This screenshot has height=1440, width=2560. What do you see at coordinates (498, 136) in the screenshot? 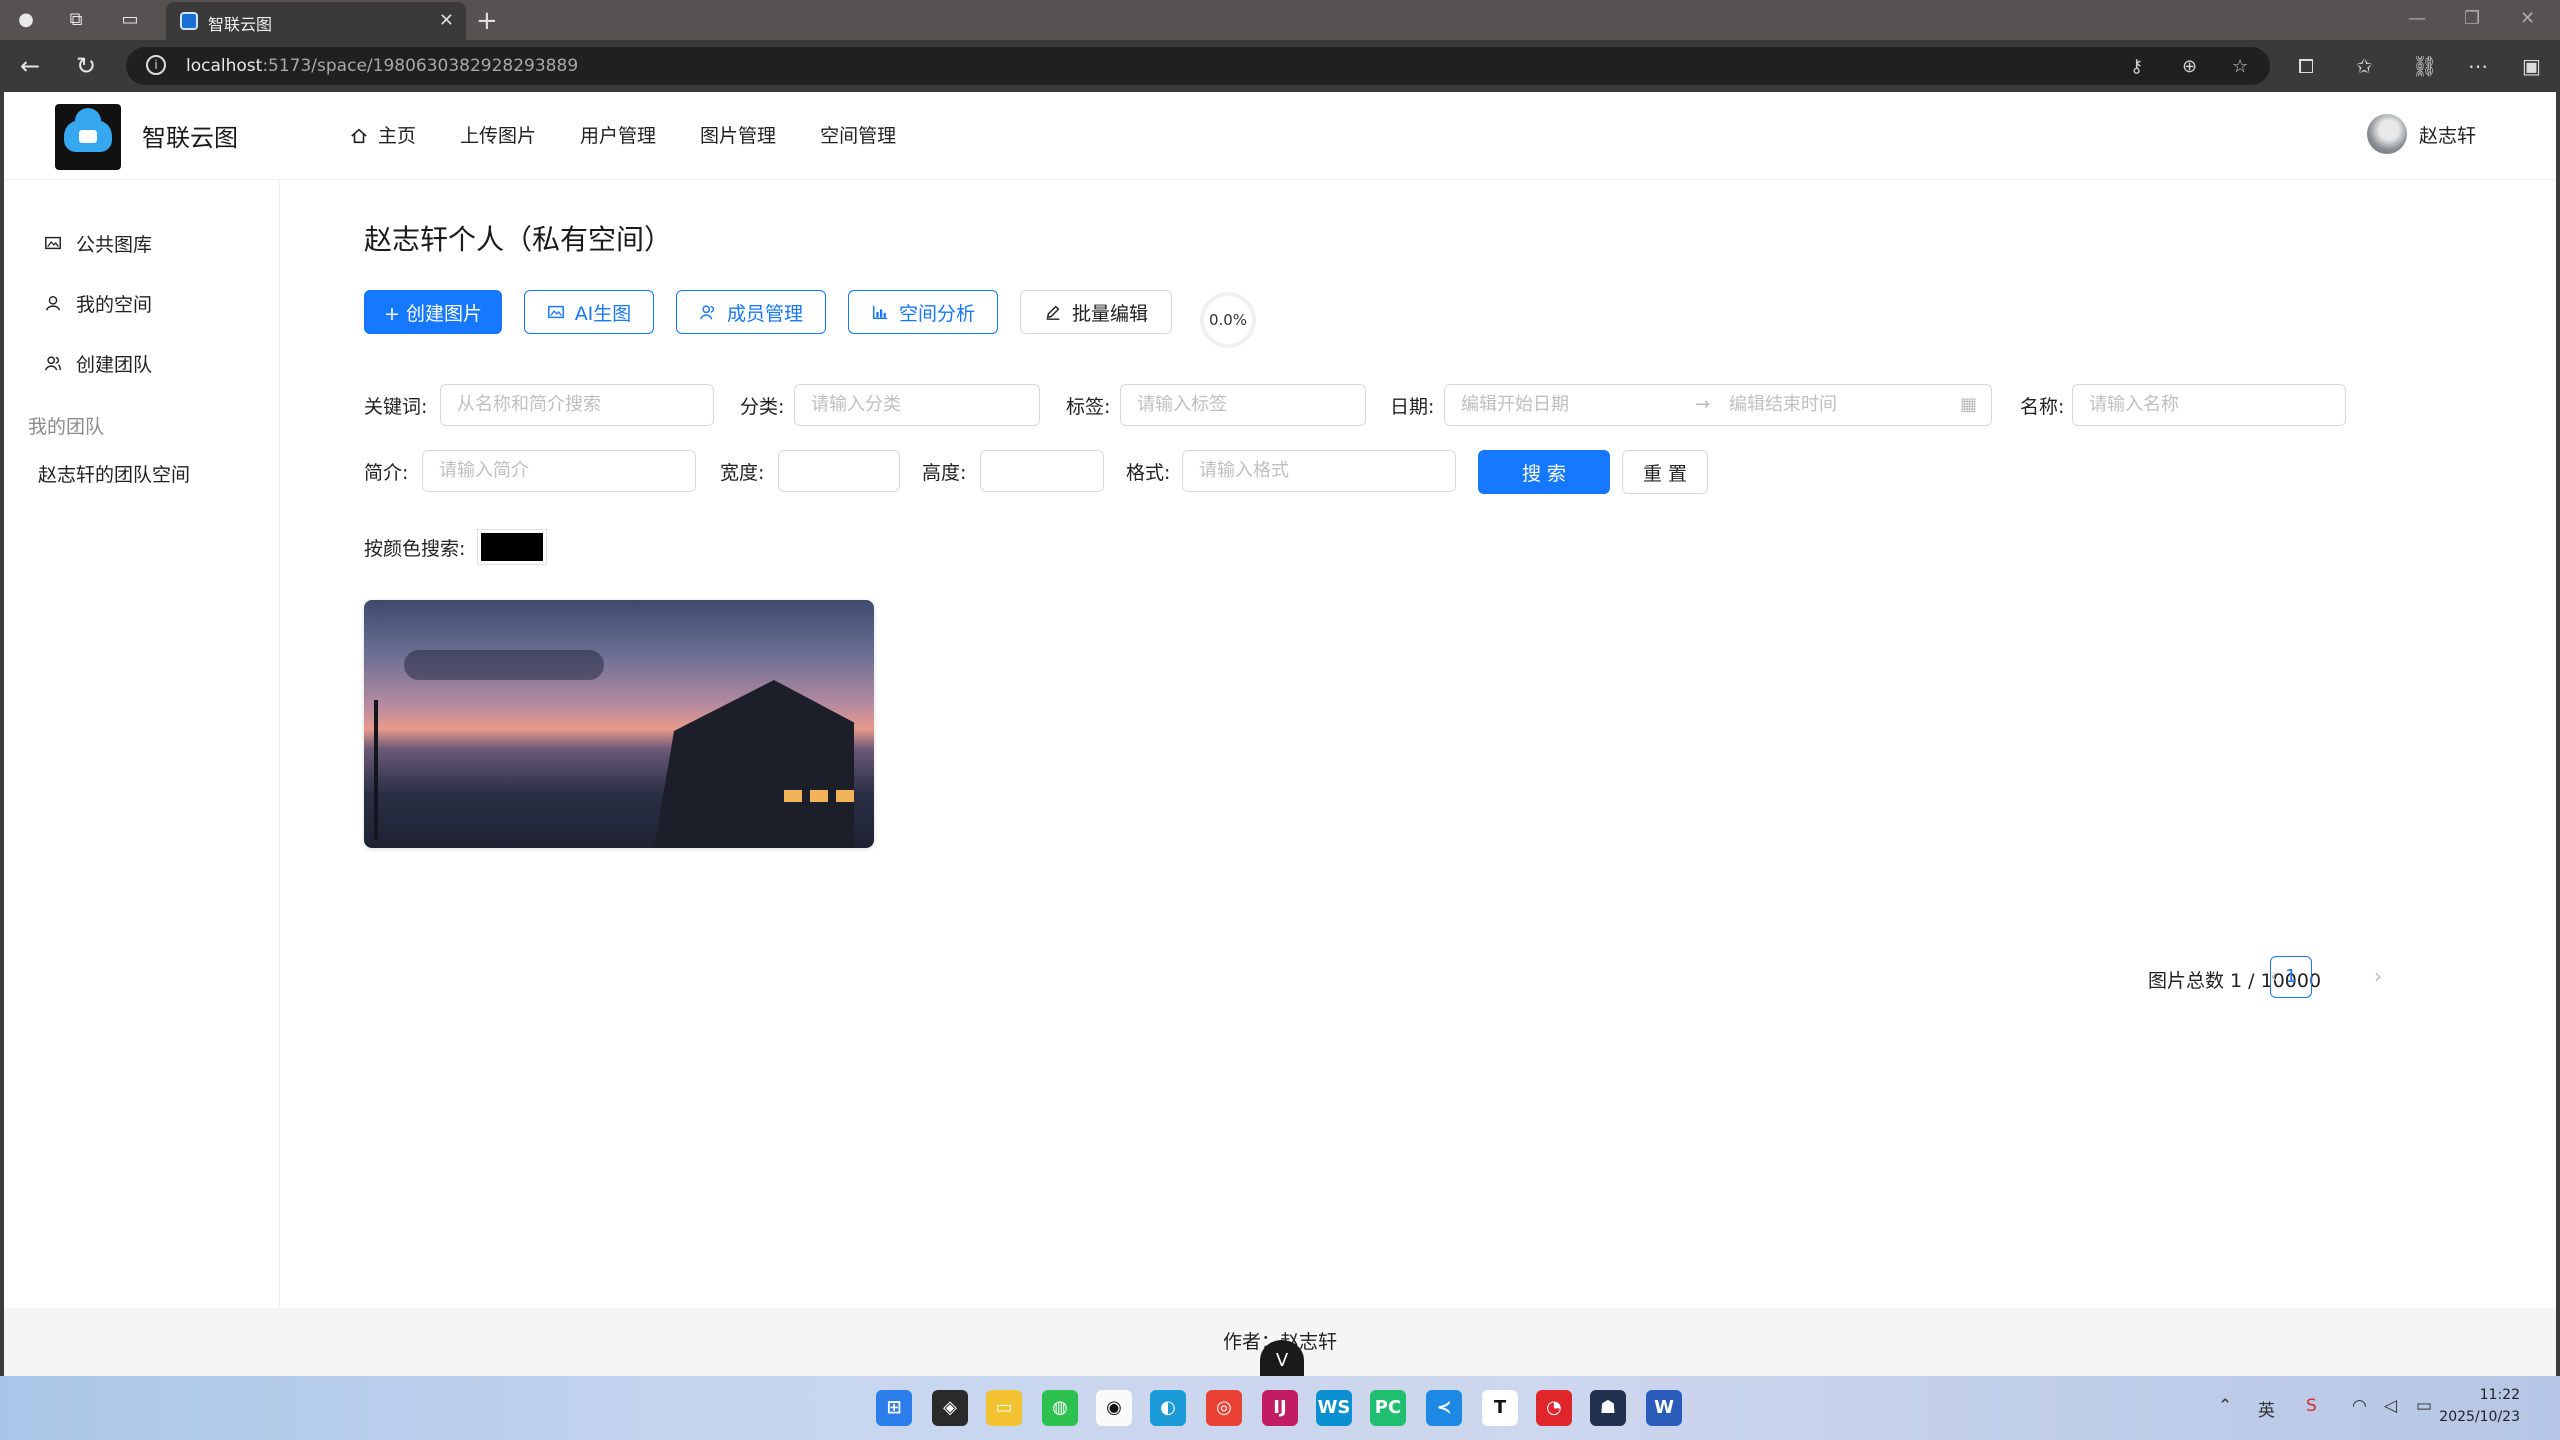
I see `nav-item-upload: 上传图片` at bounding box center [498, 136].